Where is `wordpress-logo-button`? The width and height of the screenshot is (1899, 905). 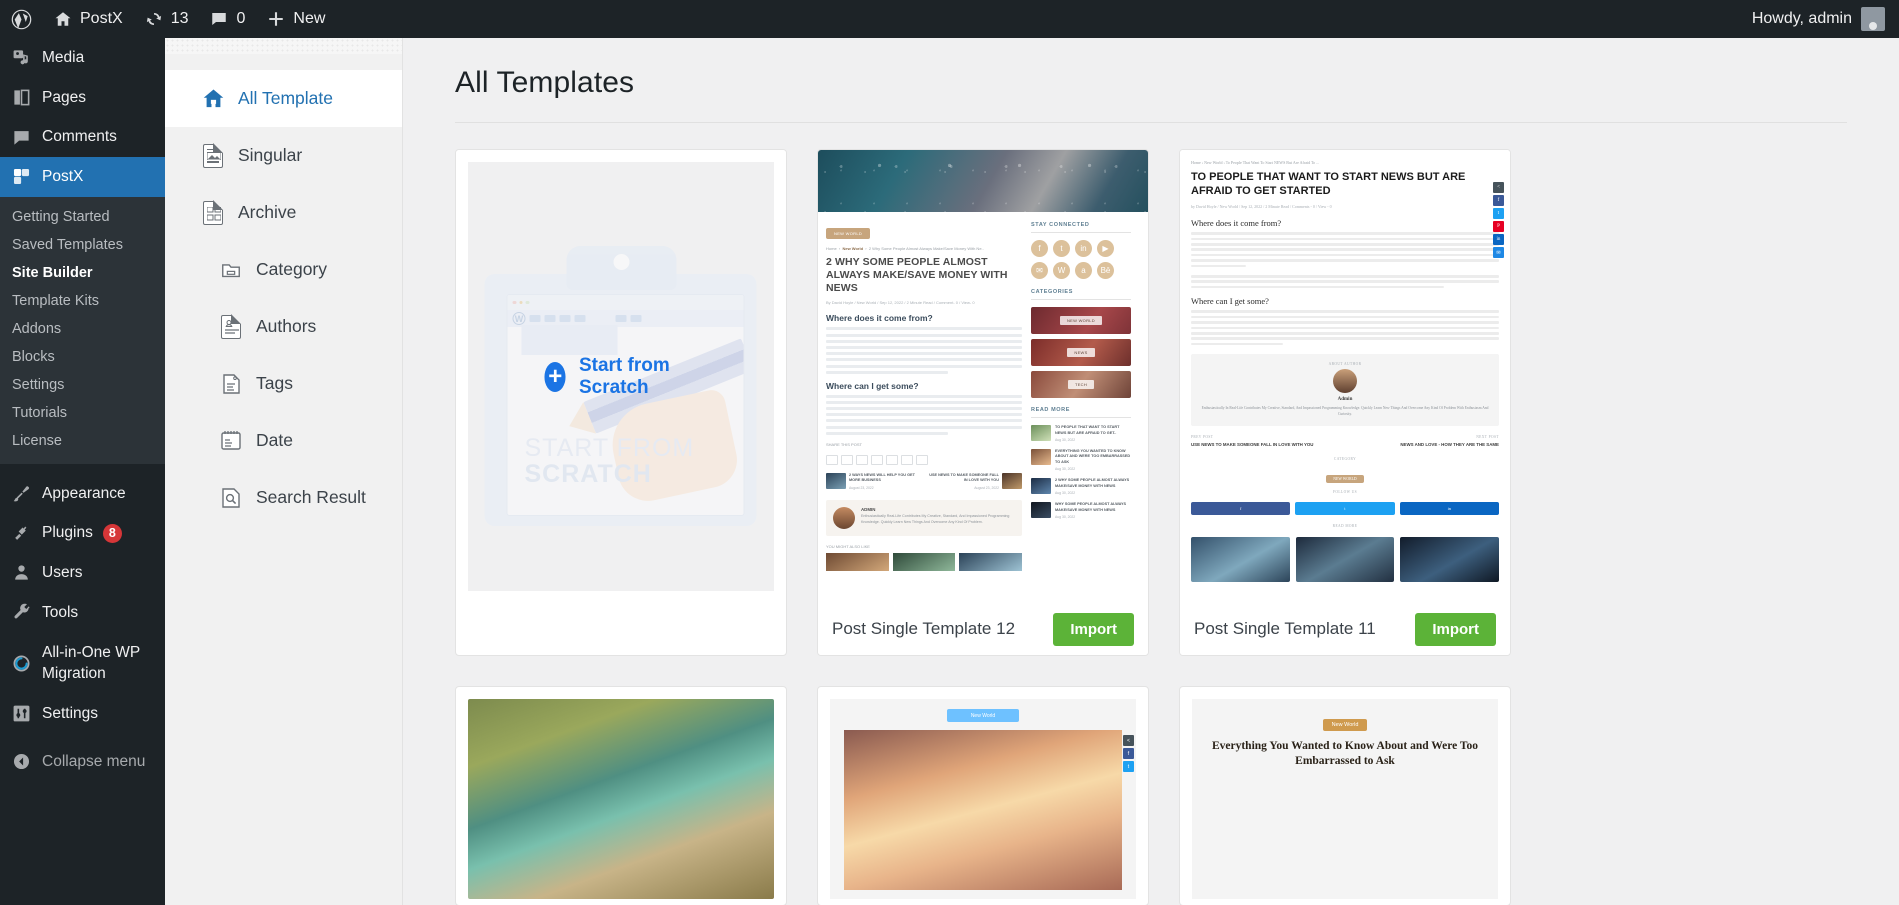
wordpress-logo-button is located at coordinates (21, 19).